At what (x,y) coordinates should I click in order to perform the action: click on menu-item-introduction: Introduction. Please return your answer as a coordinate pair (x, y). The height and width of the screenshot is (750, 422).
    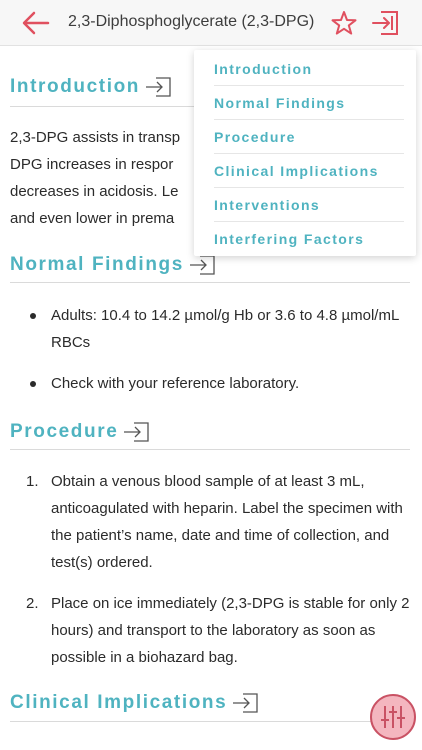
    Looking at the image, I should click on (309, 69).